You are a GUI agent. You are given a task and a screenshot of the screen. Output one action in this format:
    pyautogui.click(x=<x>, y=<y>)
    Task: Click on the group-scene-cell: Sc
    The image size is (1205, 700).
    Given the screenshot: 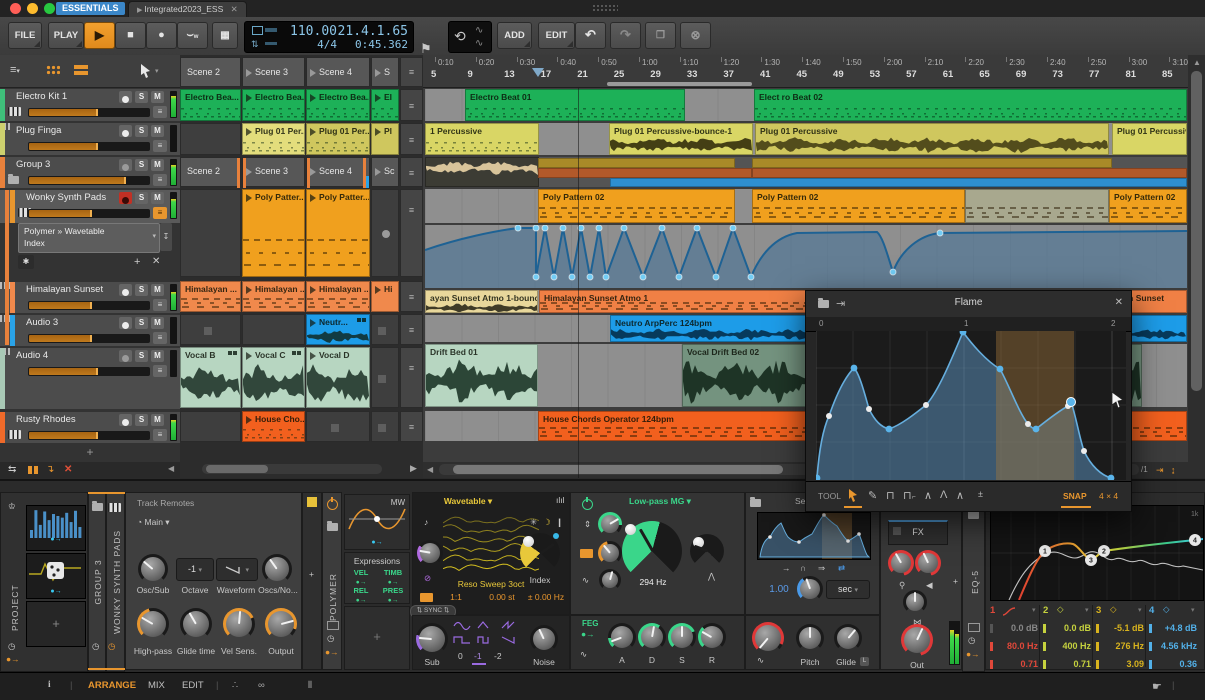 What is the action you would take?
    pyautogui.click(x=385, y=172)
    